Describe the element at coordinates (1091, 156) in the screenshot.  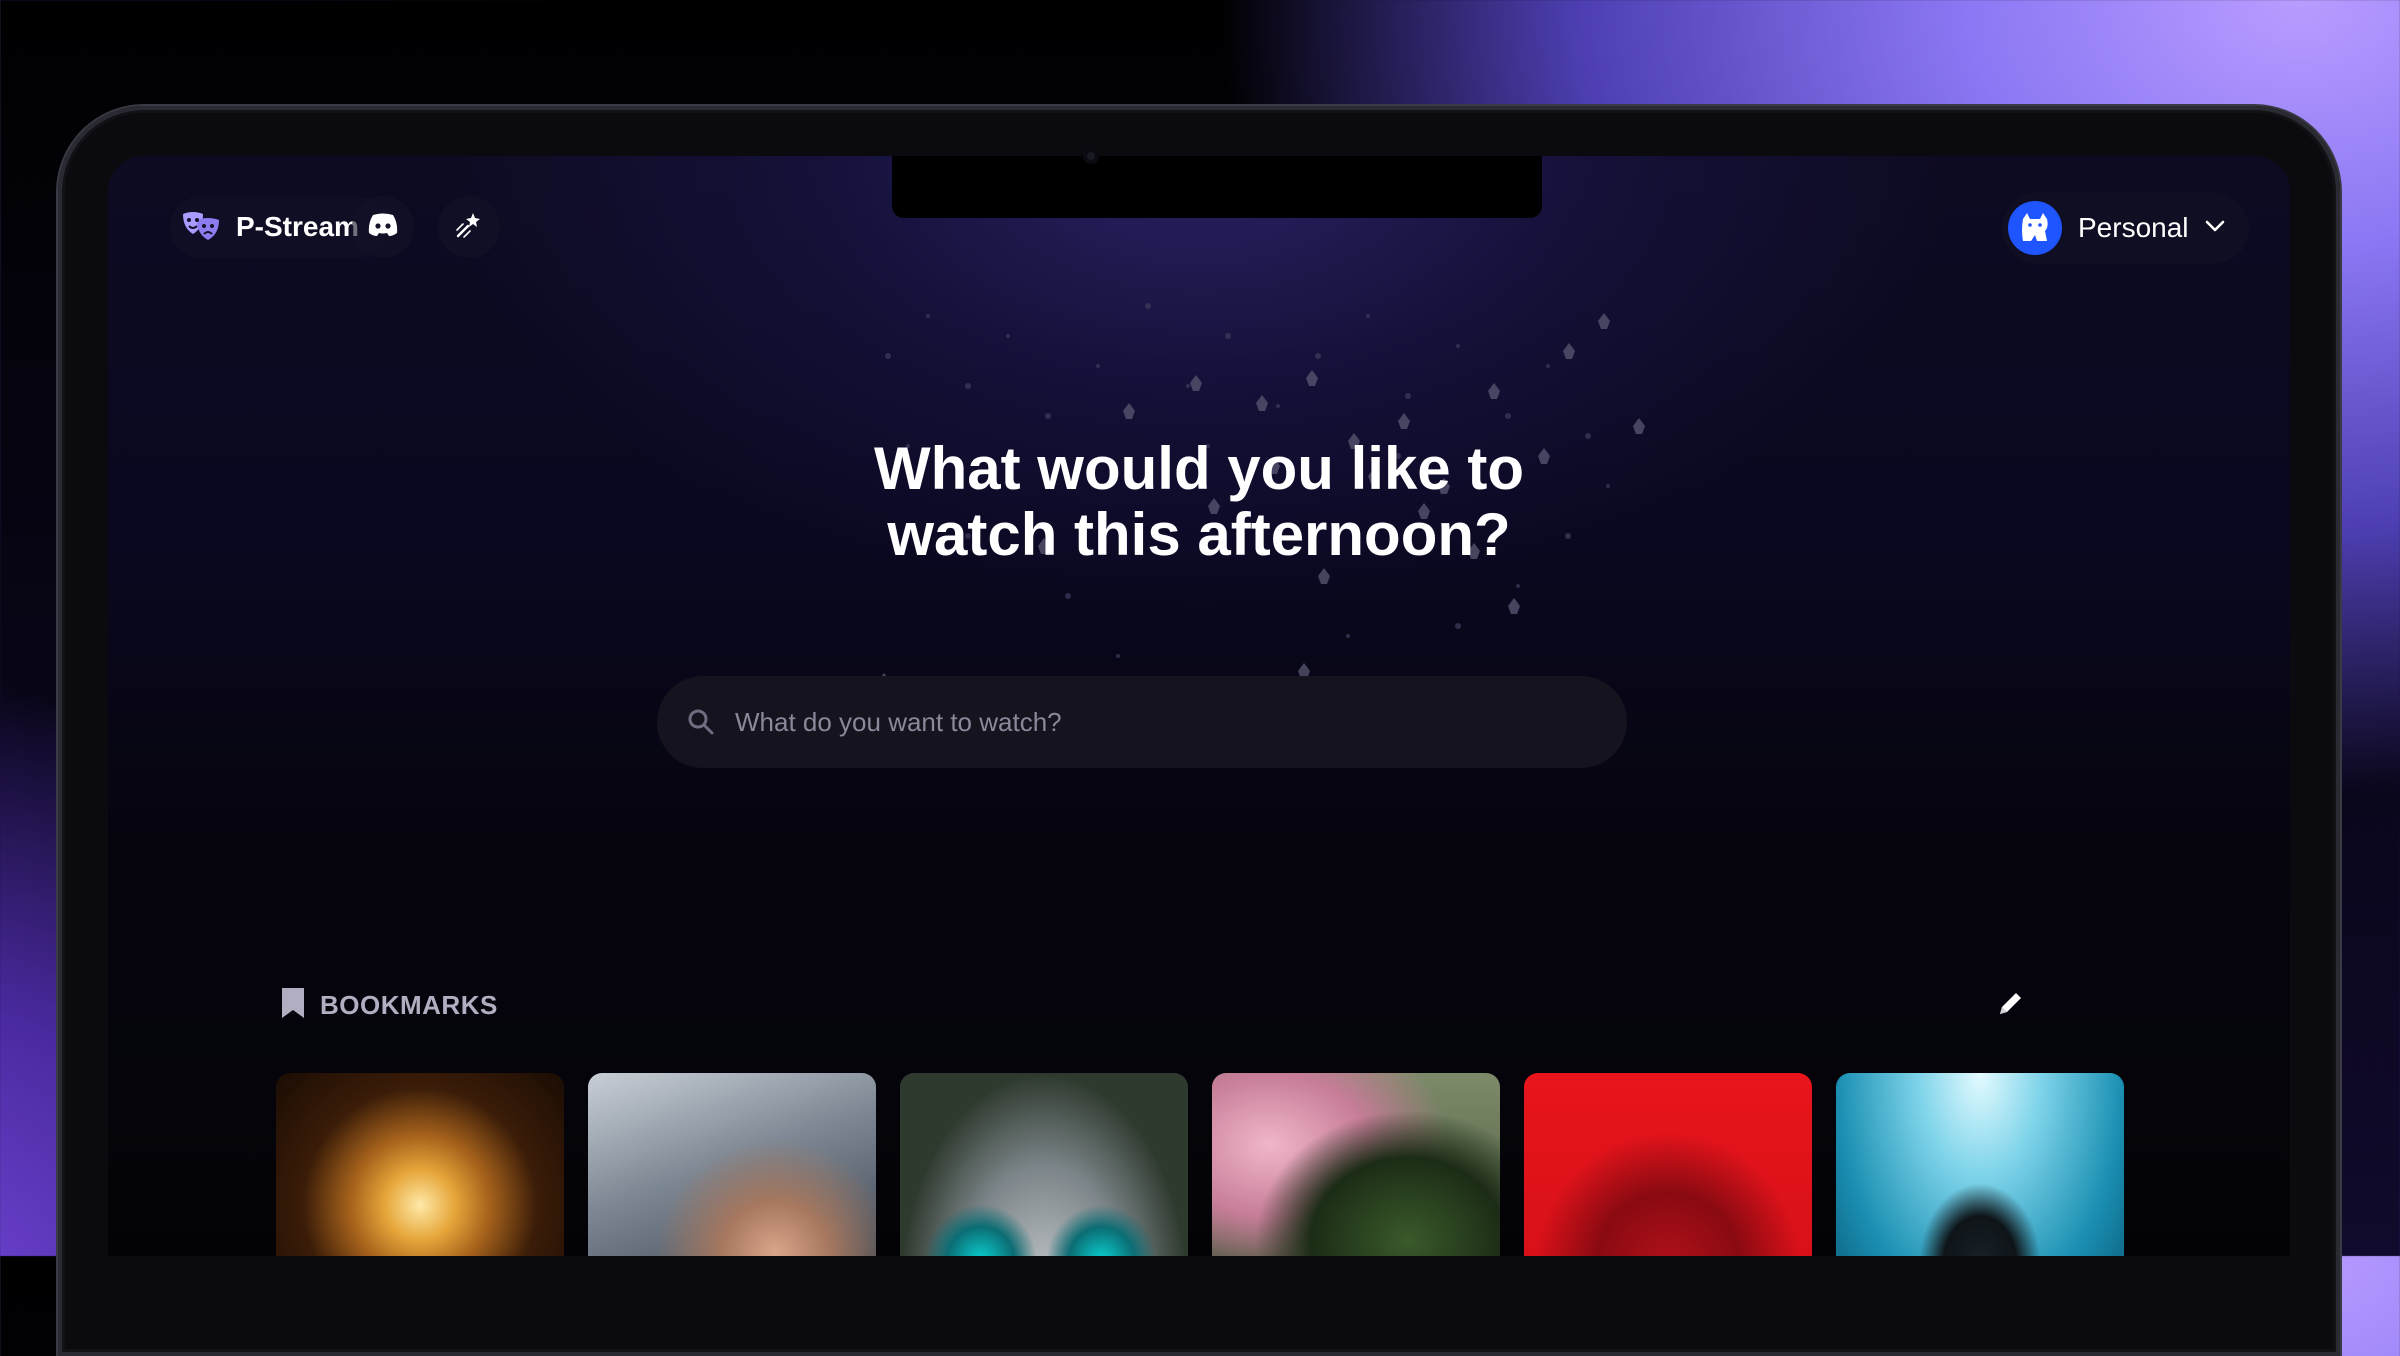
I see `camera-dot` at that location.